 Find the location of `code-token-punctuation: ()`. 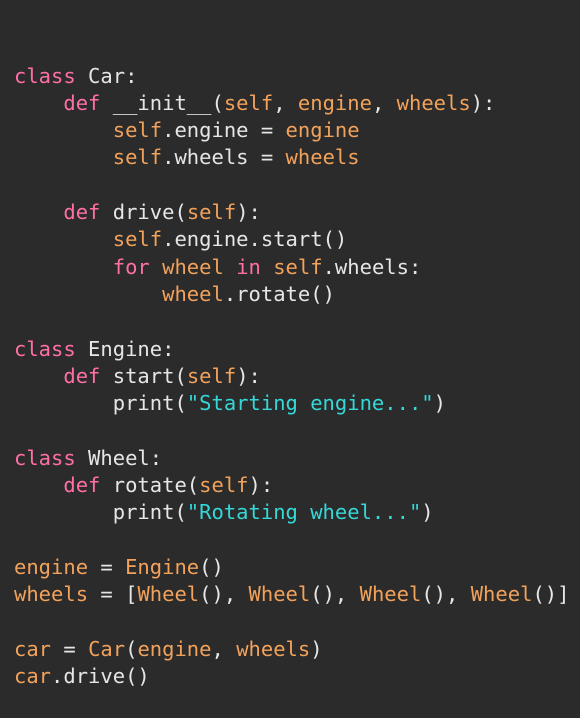

code-token-punctuation: () is located at coordinates (211, 566).